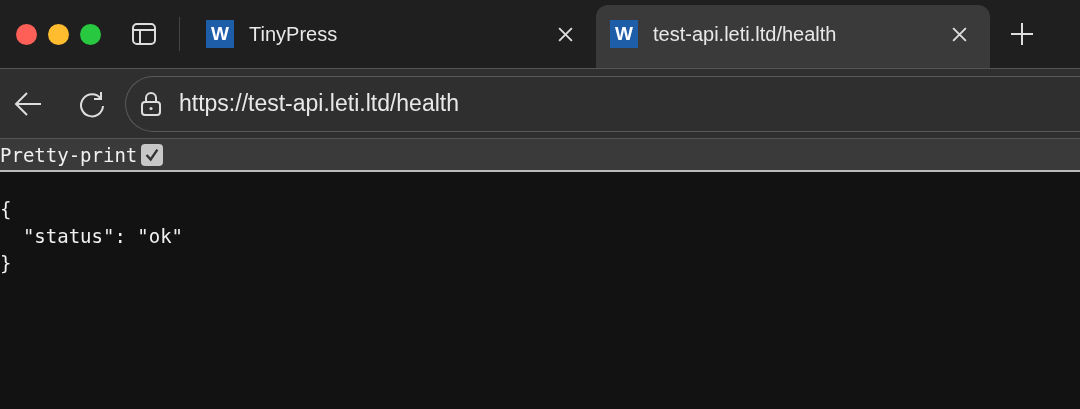 The image size is (1080, 409). Describe the element at coordinates (152, 154) in the screenshot. I see `pretty-print-checkbox` at that location.